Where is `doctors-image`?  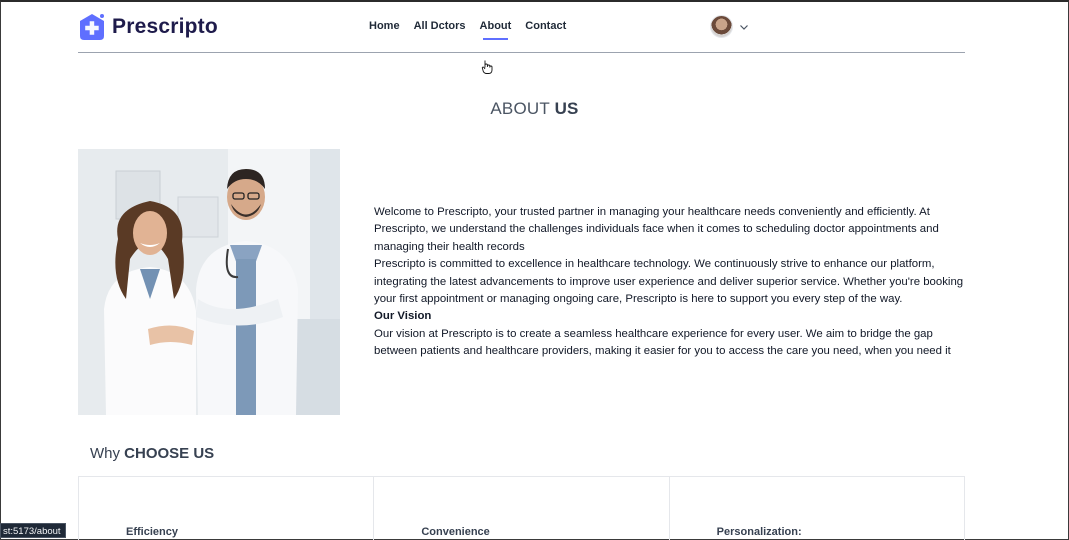
doctors-image is located at coordinates (209, 282).